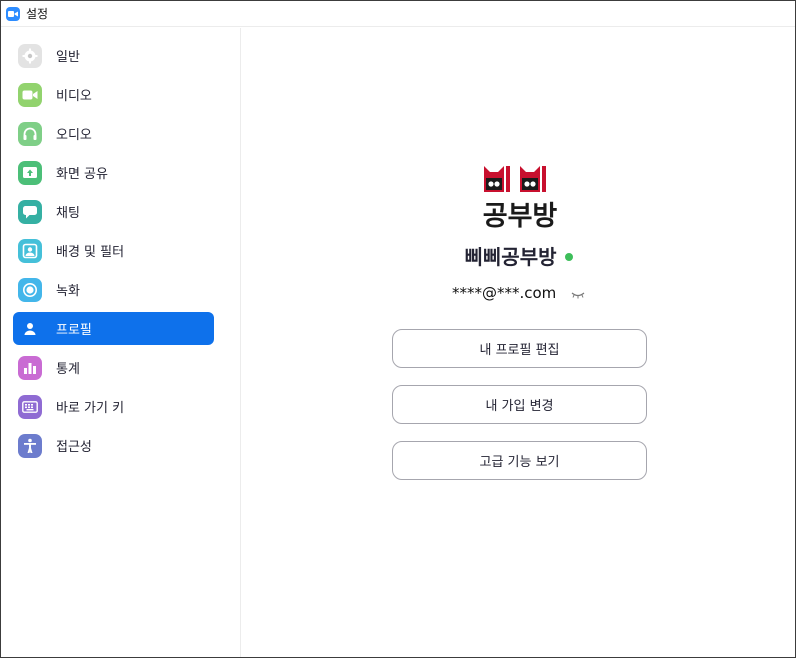 The width and height of the screenshot is (796, 658). What do you see at coordinates (113, 94) in the screenshot?
I see `sidebar-item-video: 비디오` at bounding box center [113, 94].